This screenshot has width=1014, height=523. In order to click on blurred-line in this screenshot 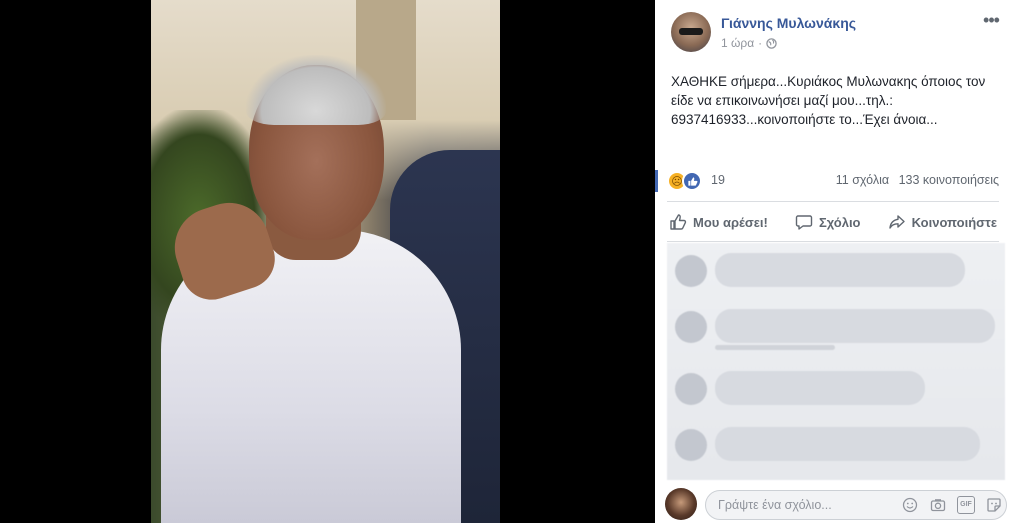, I will do `click(775, 347)`.